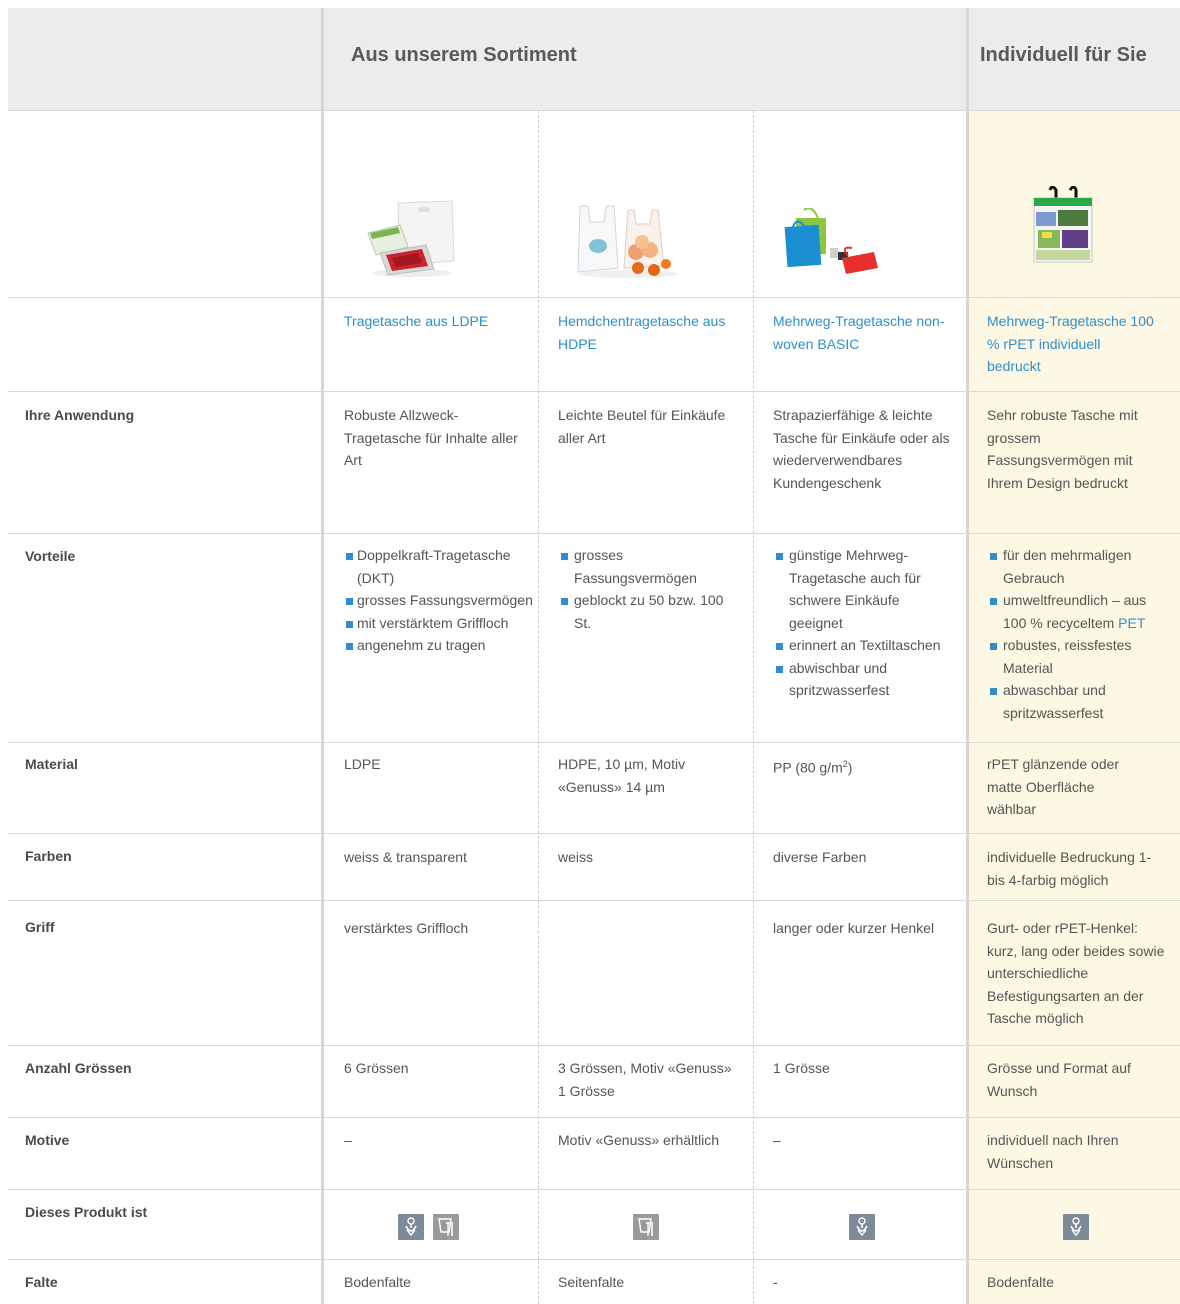  I want to click on nonwoven-bag-image, so click(831, 243).